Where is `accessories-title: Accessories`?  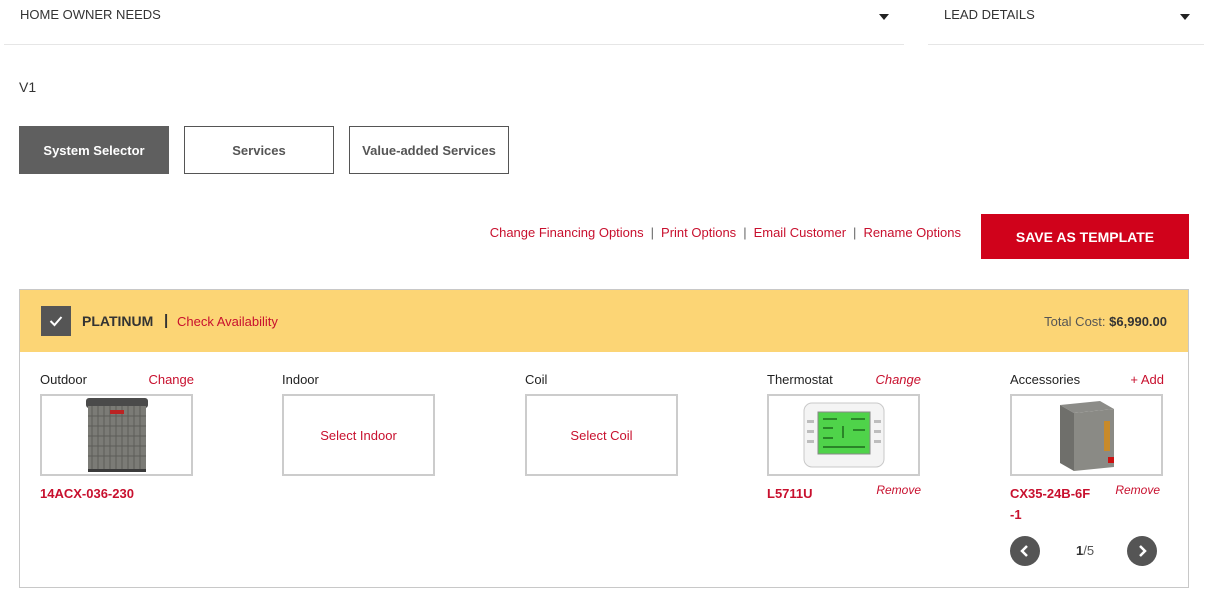
accessories-title: Accessories is located at coordinates (1045, 379).